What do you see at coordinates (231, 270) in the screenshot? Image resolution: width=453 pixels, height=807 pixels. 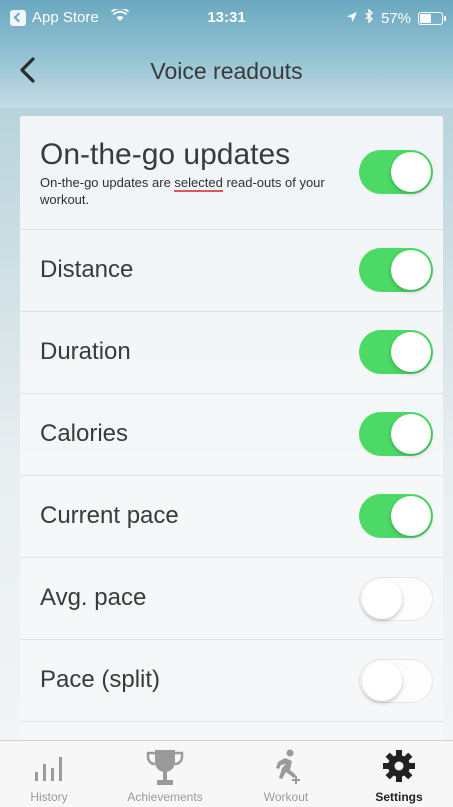 I see `setting-row-distance: Distance` at bounding box center [231, 270].